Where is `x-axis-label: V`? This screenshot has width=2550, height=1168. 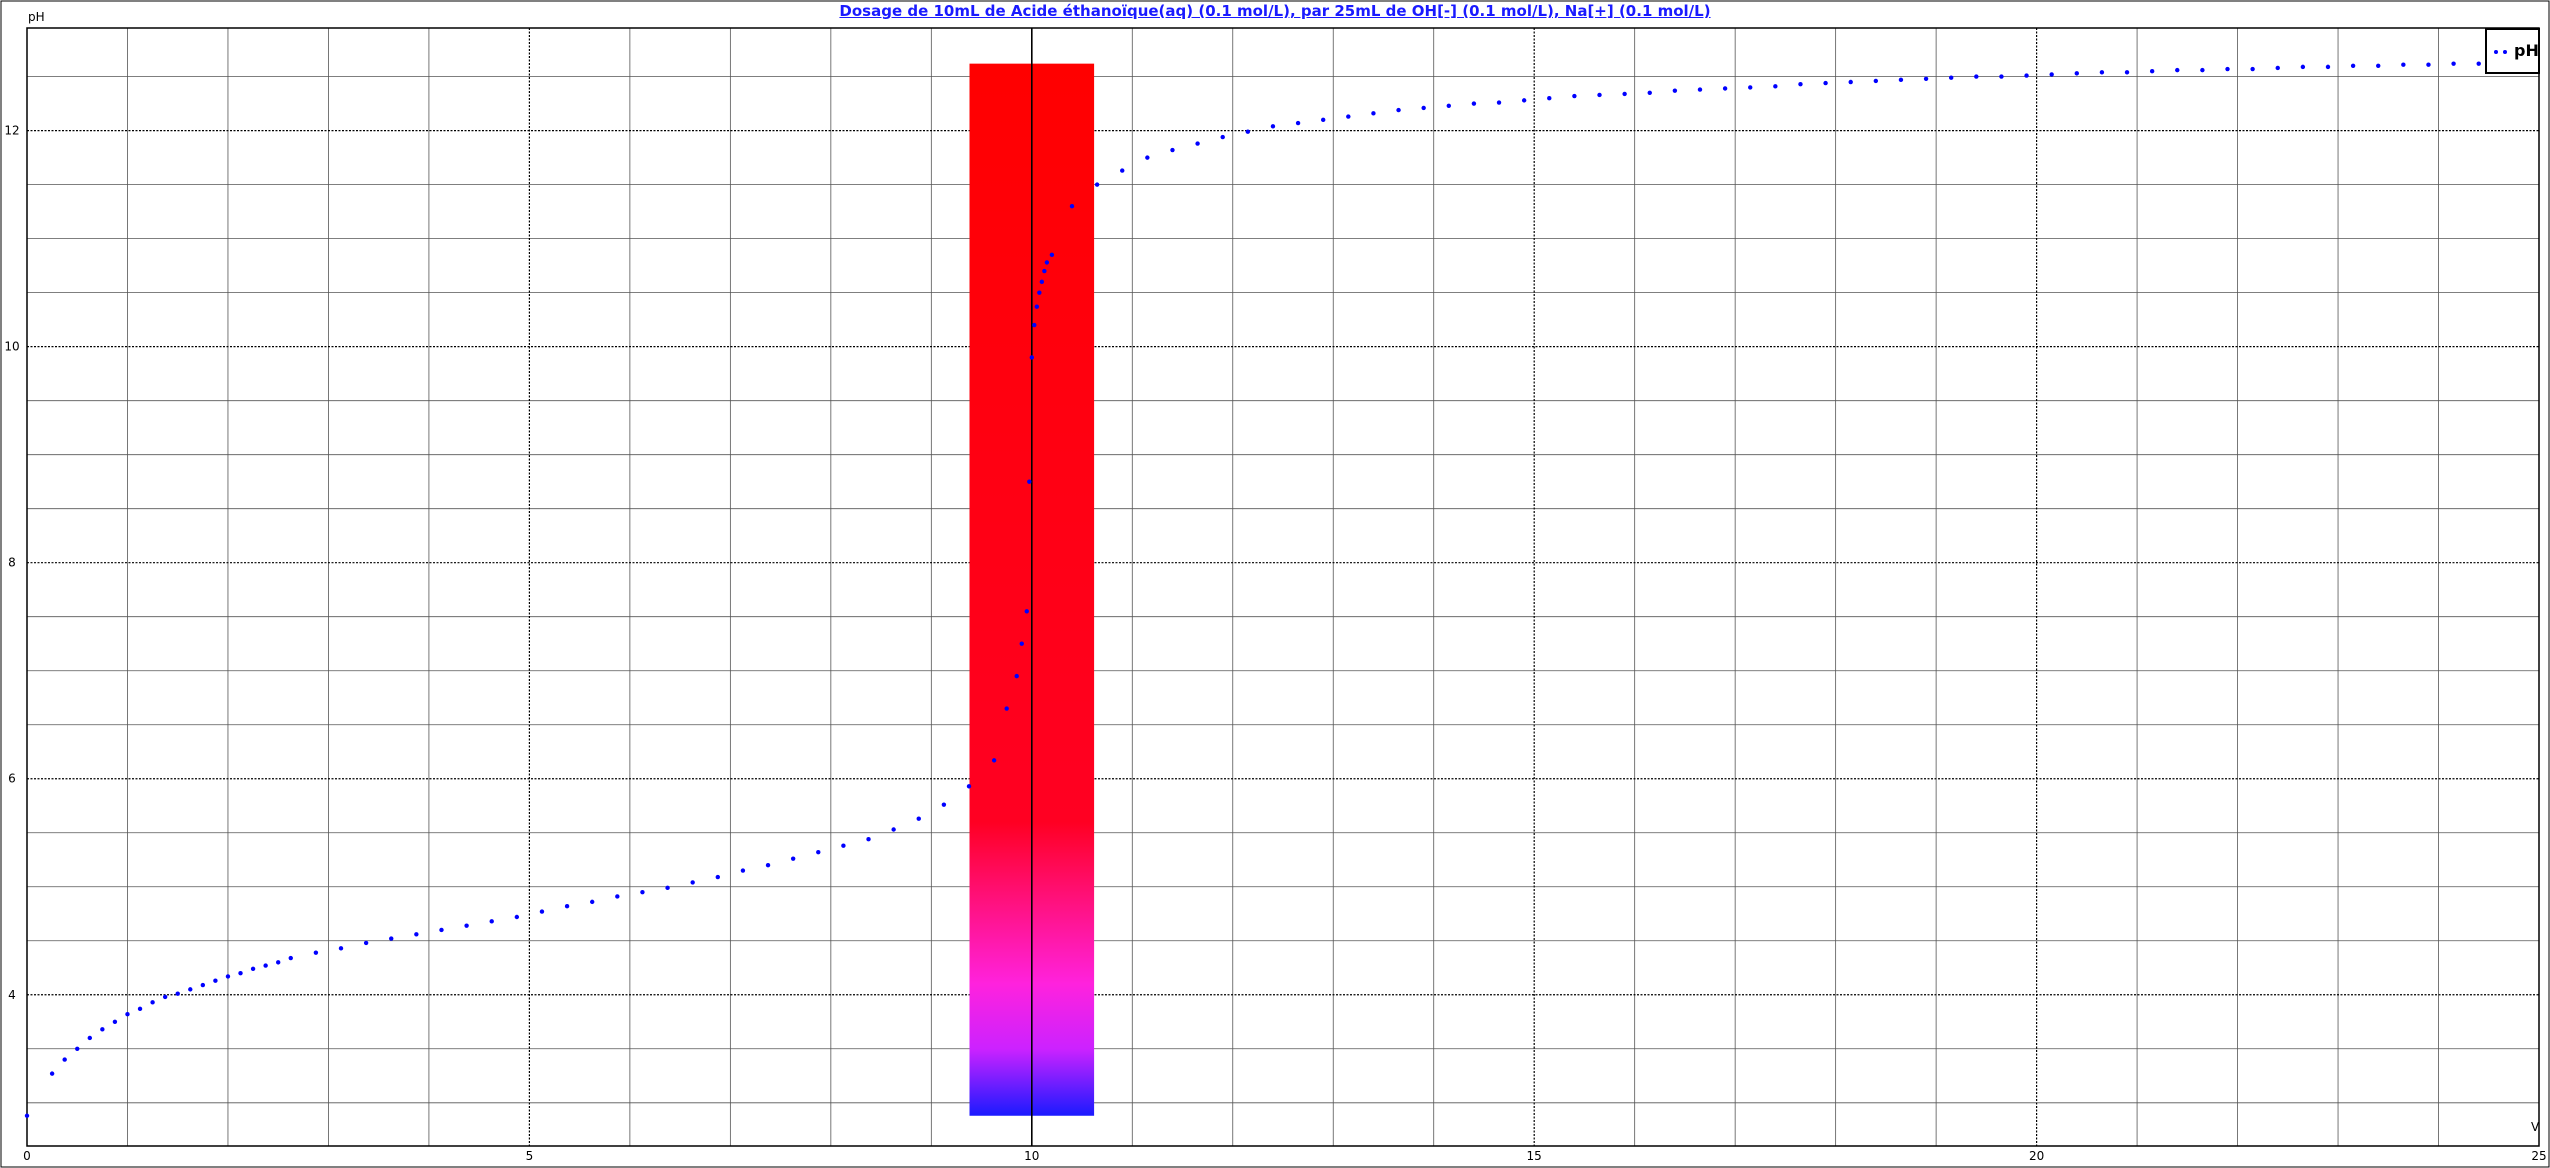 x-axis-label: V is located at coordinates (2535, 1127).